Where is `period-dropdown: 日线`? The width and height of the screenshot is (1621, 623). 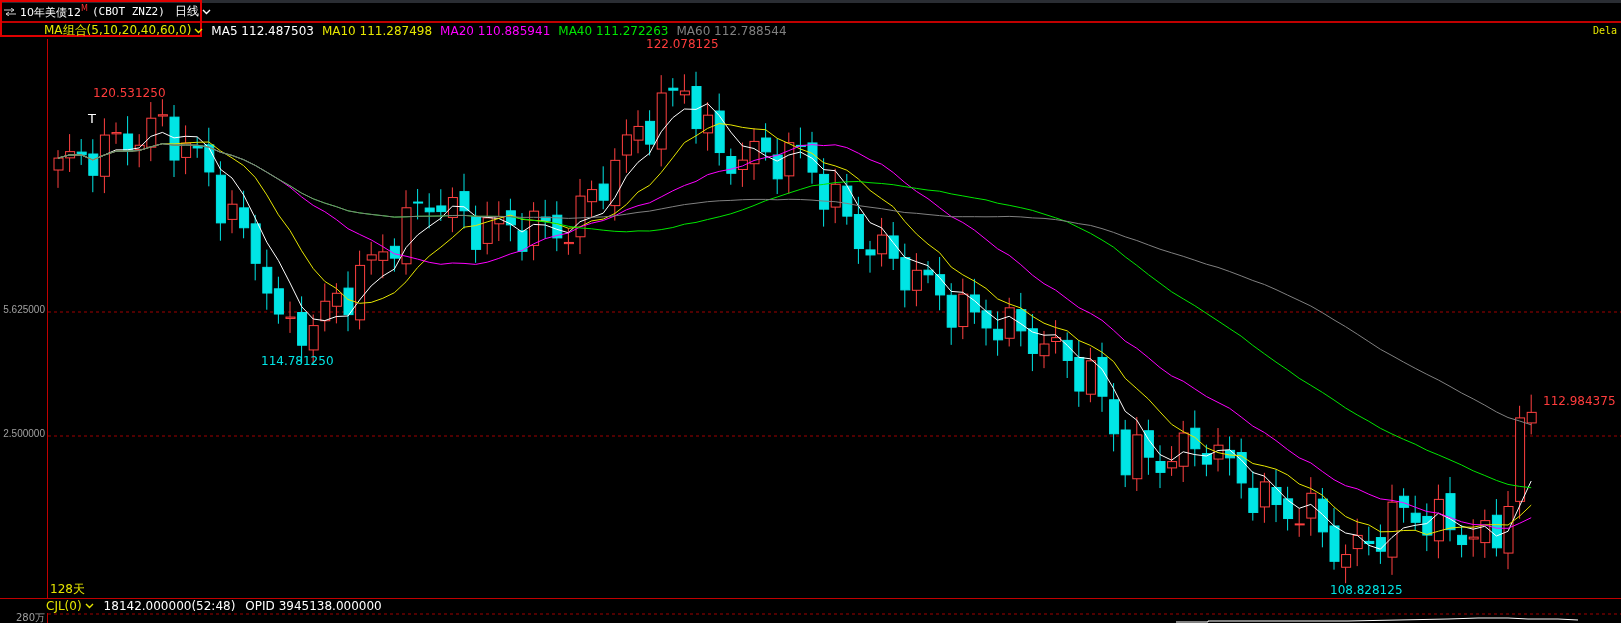 period-dropdown: 日线 is located at coordinates (189, 12).